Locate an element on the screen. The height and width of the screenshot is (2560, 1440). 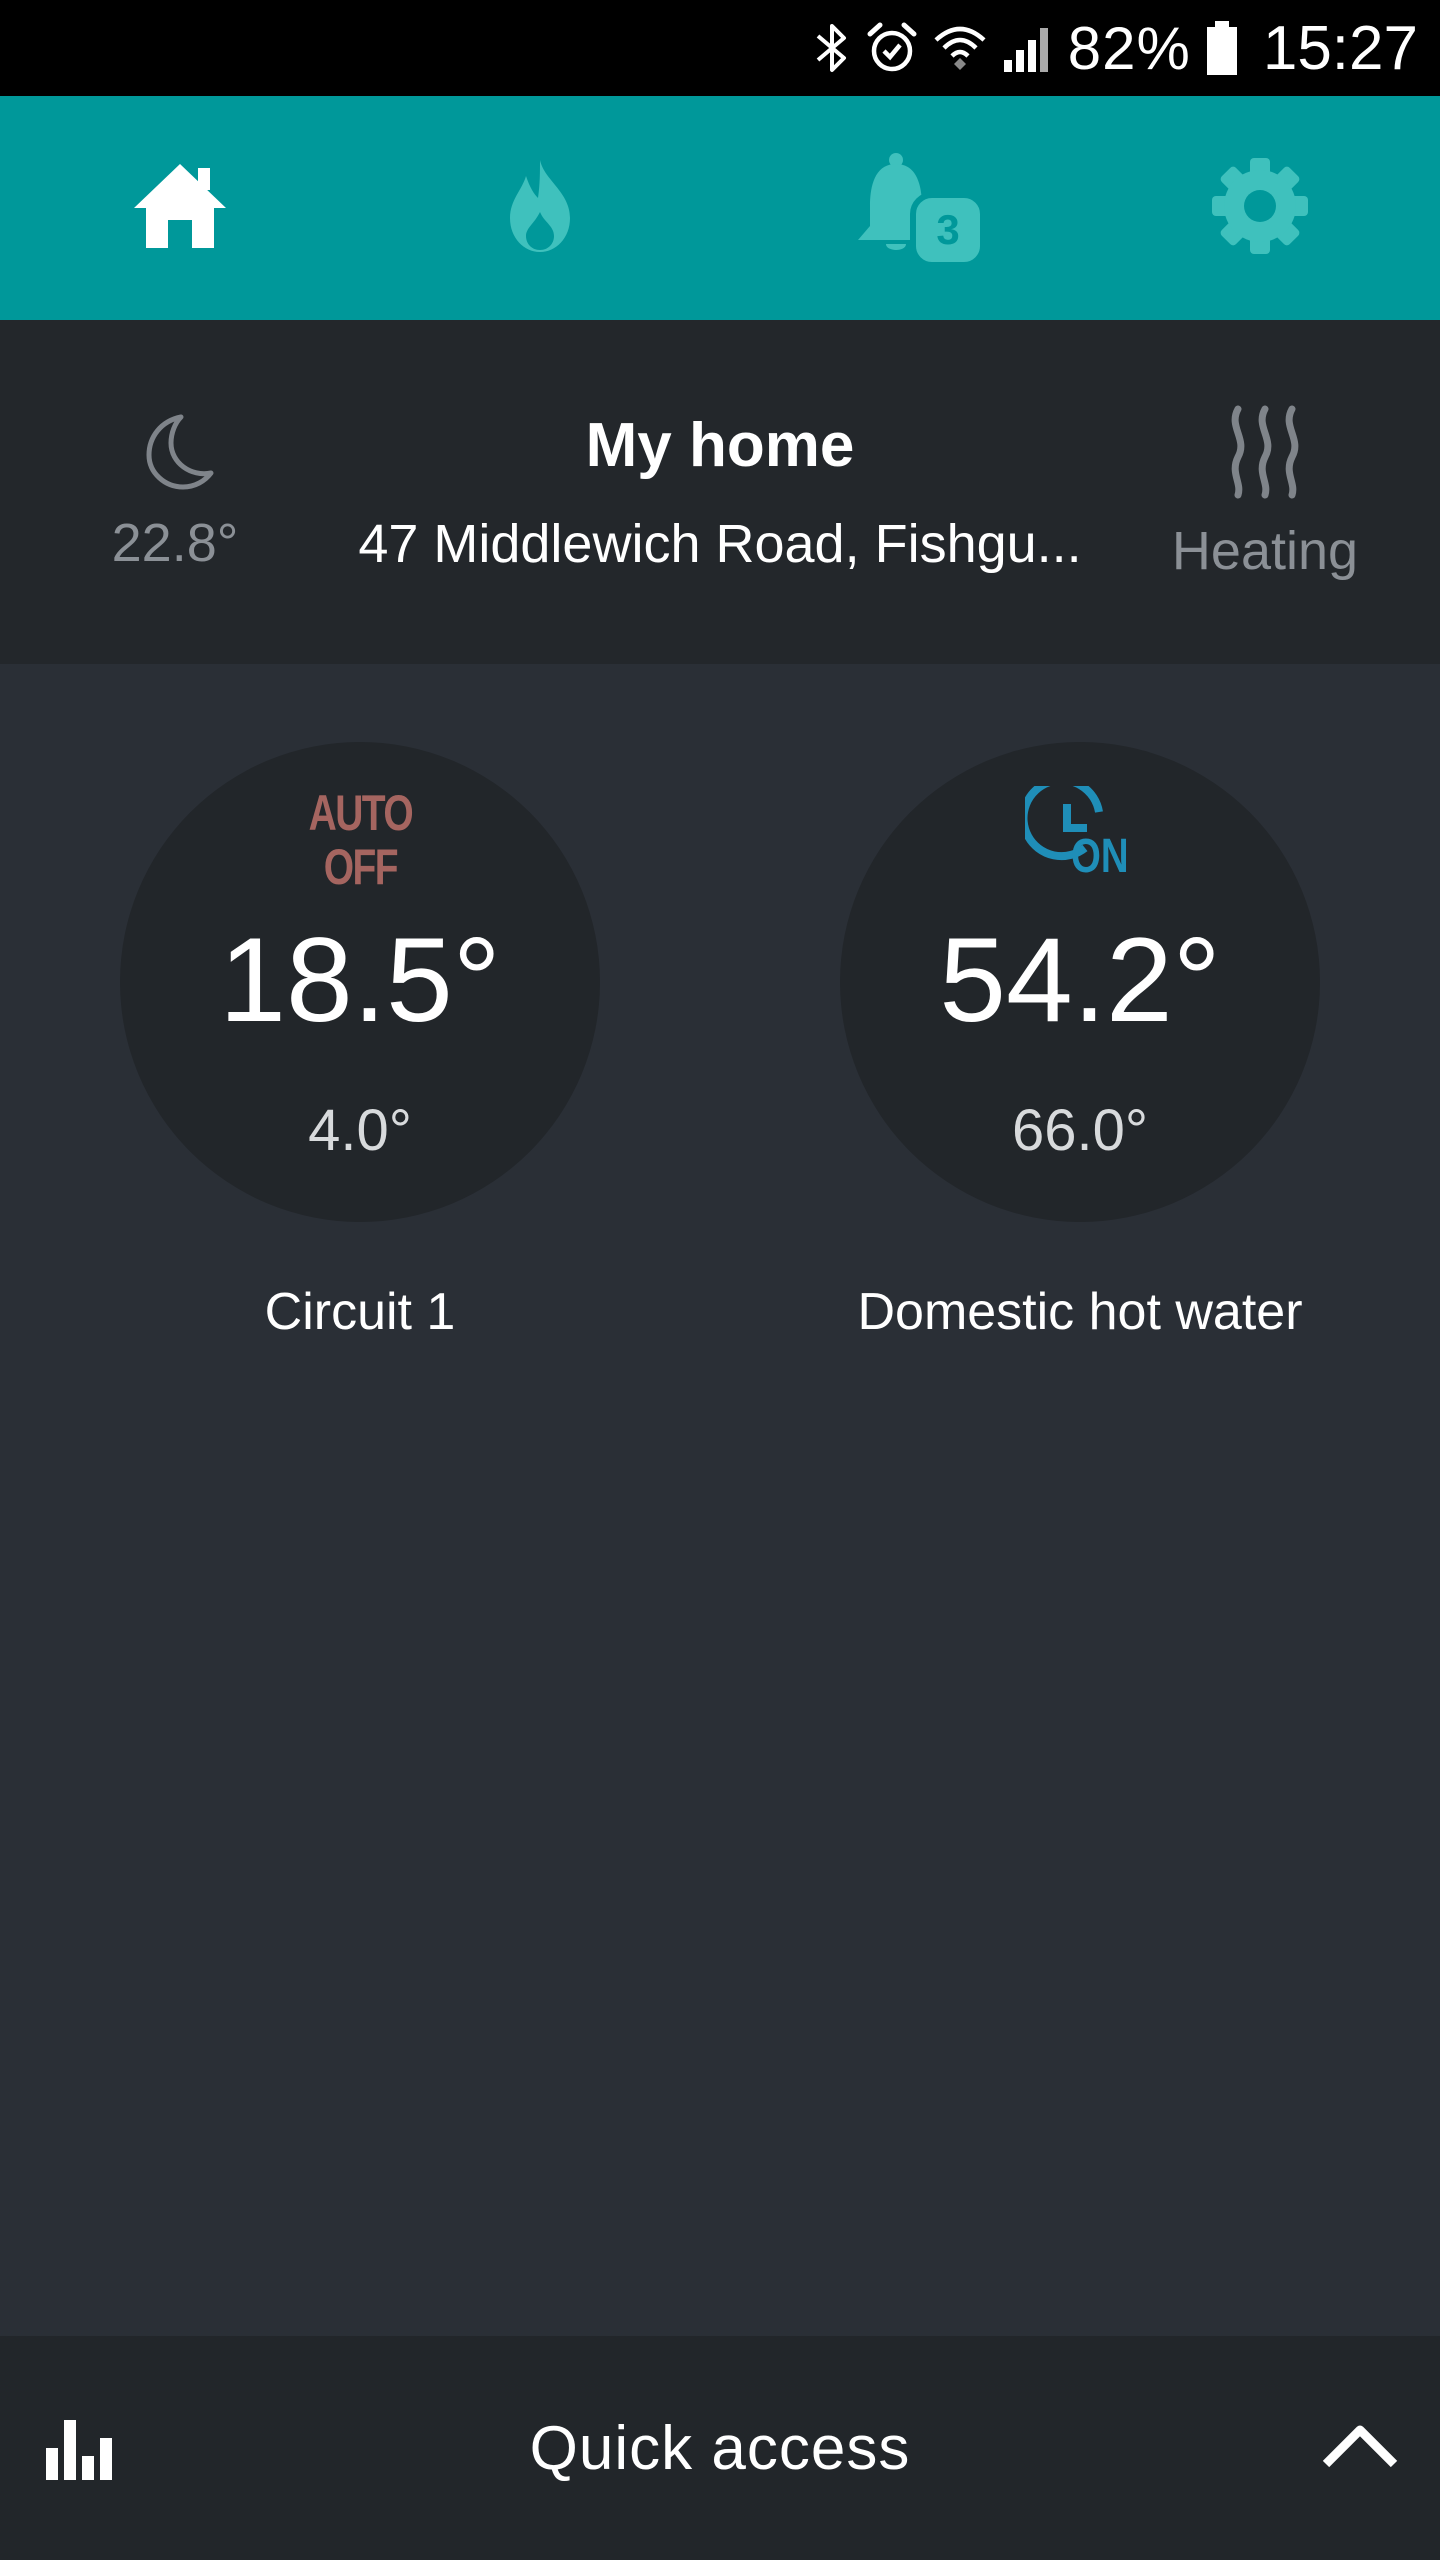
status-bar: 82% 15:27 is located at coordinates (720, 48).